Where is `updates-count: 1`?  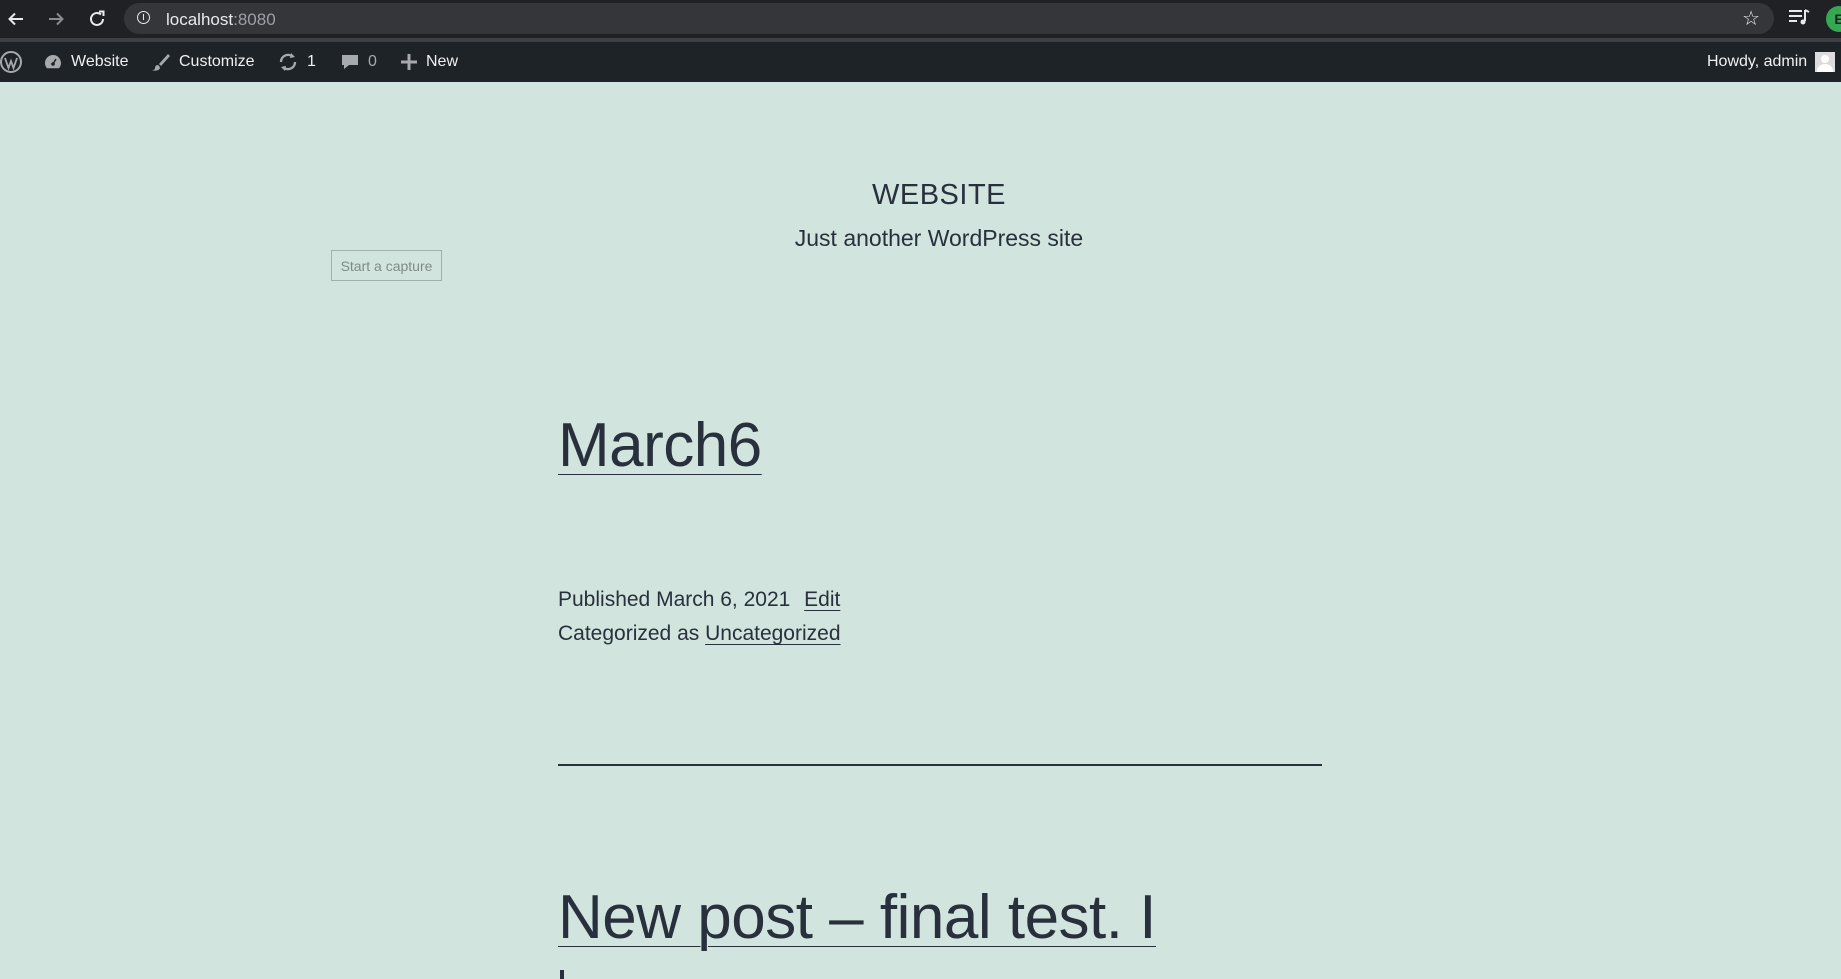
updates-count: 1 is located at coordinates (311, 61).